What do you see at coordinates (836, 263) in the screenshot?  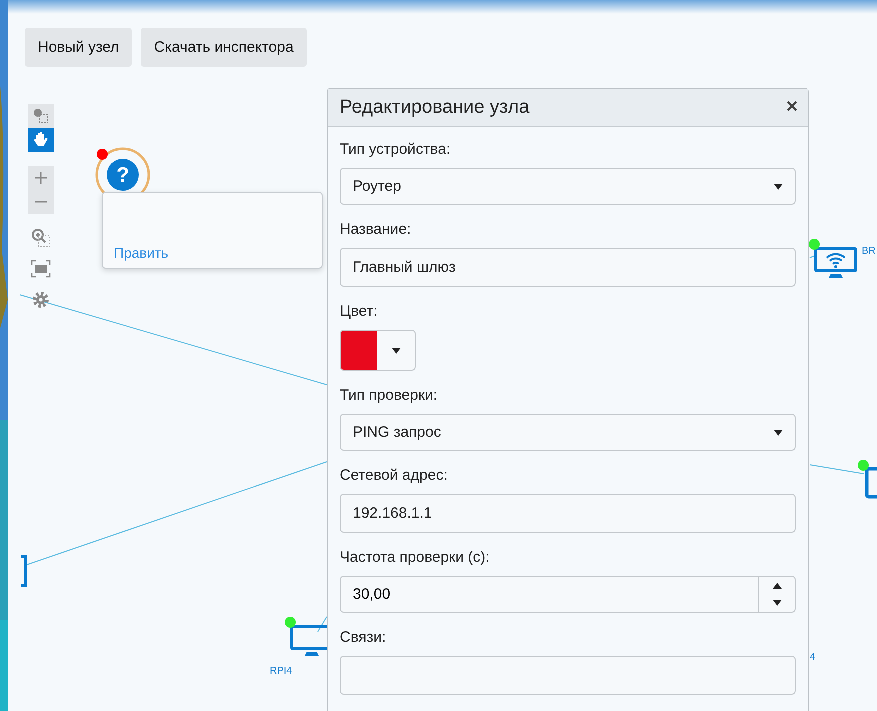 I see `wifi-monitor-icon` at bounding box center [836, 263].